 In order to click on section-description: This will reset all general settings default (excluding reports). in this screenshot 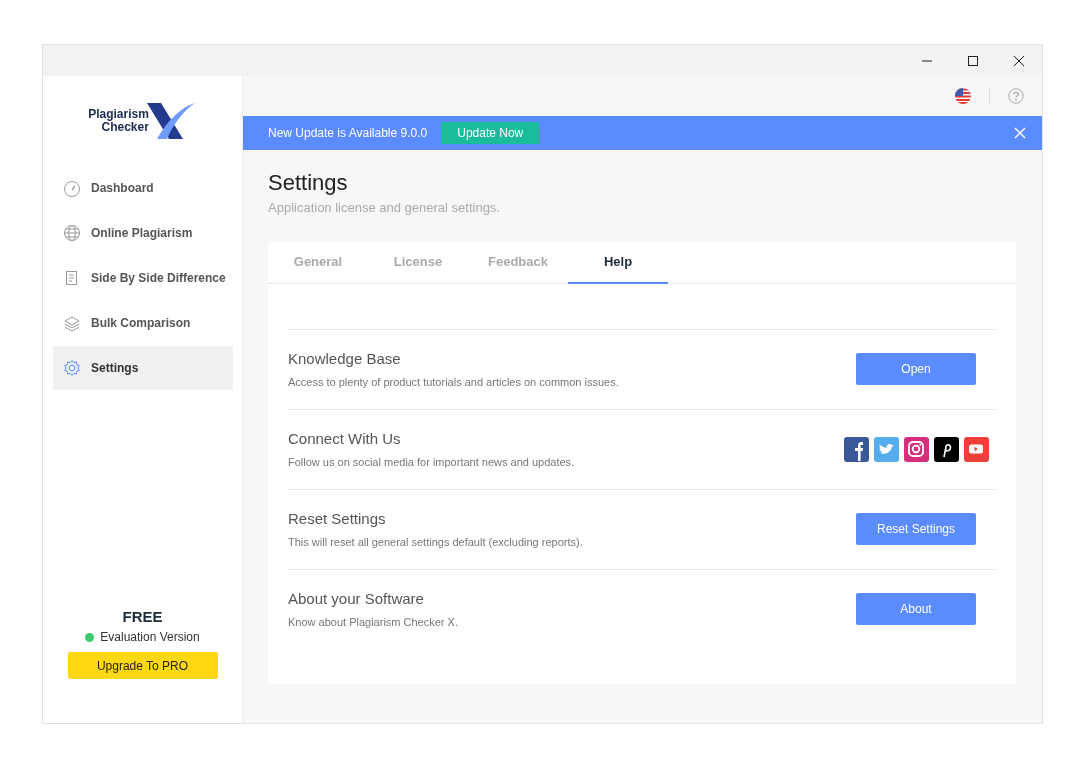, I will do `click(435, 543)`.